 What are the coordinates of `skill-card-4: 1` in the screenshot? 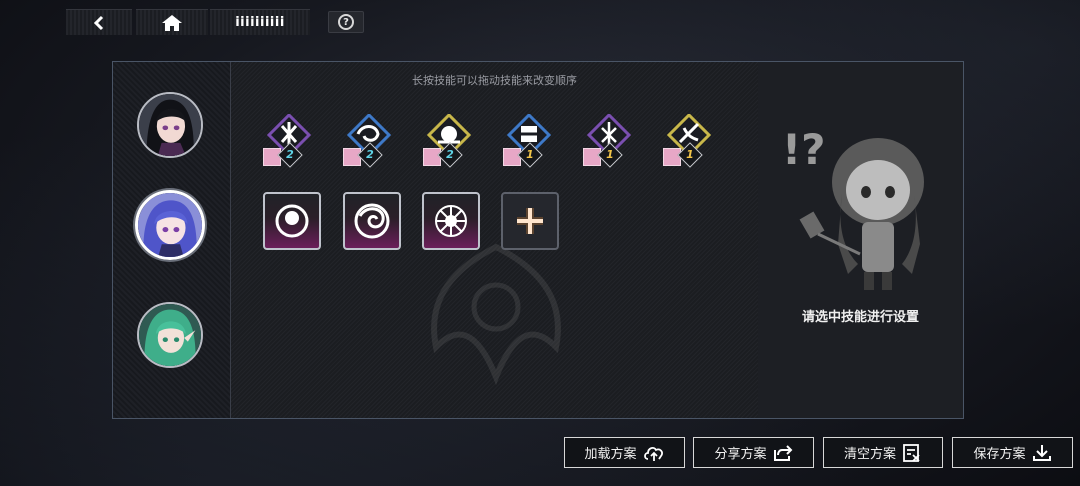 It's located at (529, 142).